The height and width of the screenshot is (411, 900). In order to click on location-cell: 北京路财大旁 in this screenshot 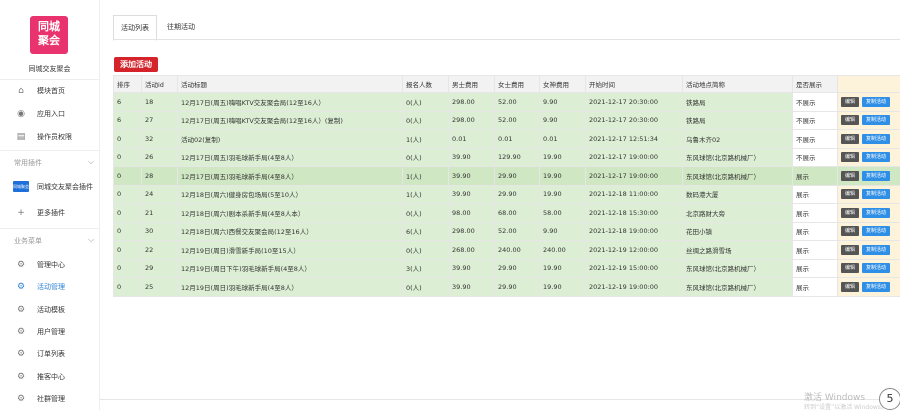, I will do `click(738, 213)`.